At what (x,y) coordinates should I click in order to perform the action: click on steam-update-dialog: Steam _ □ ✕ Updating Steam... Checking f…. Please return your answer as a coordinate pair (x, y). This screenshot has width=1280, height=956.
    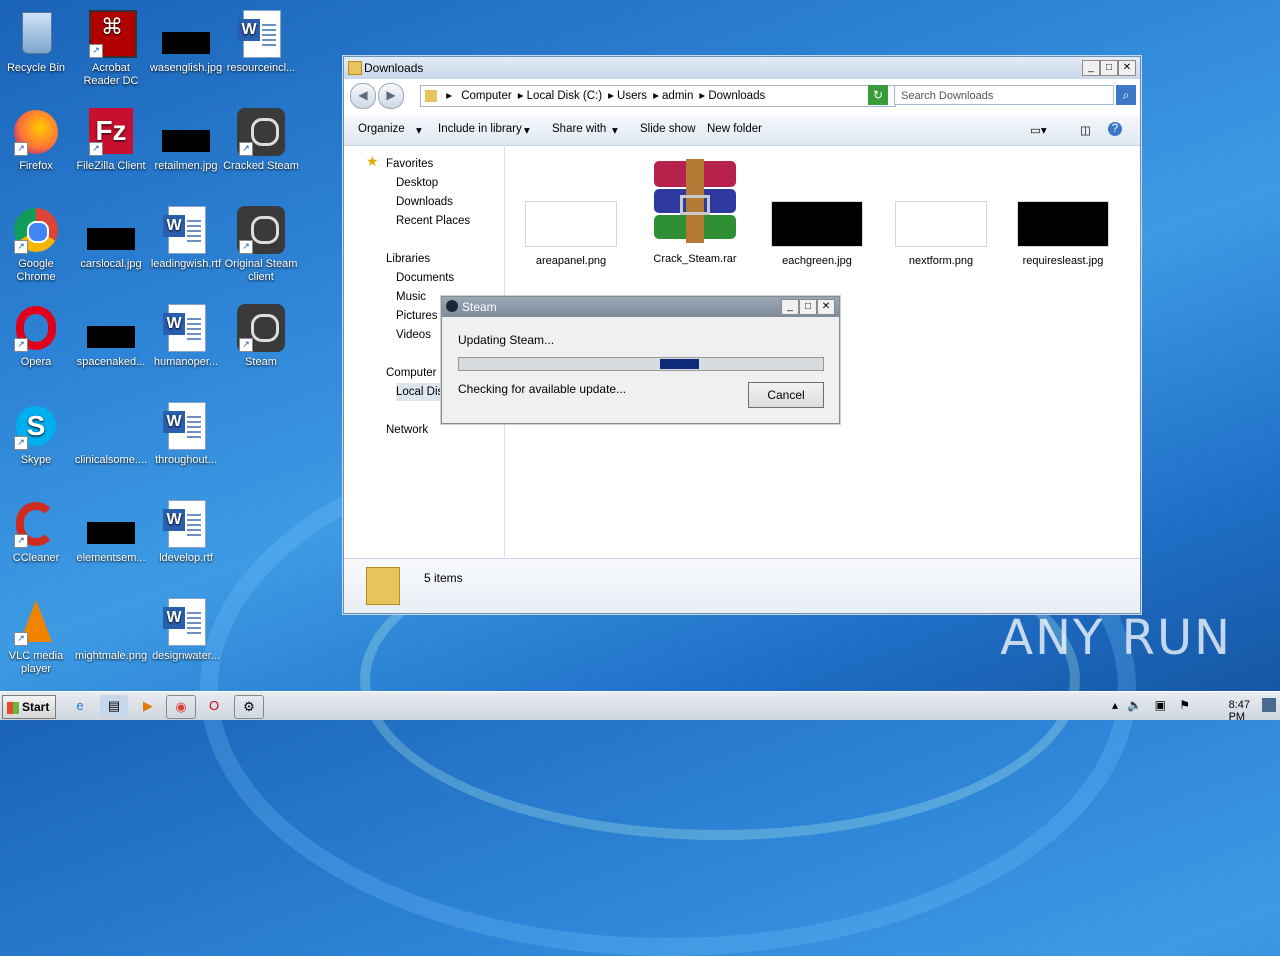
    Looking at the image, I should click on (640, 360).